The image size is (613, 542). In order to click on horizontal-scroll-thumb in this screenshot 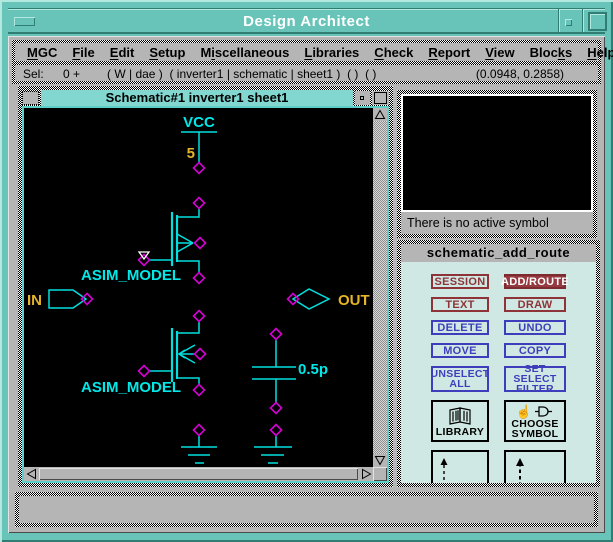, I will do `click(198, 474)`.